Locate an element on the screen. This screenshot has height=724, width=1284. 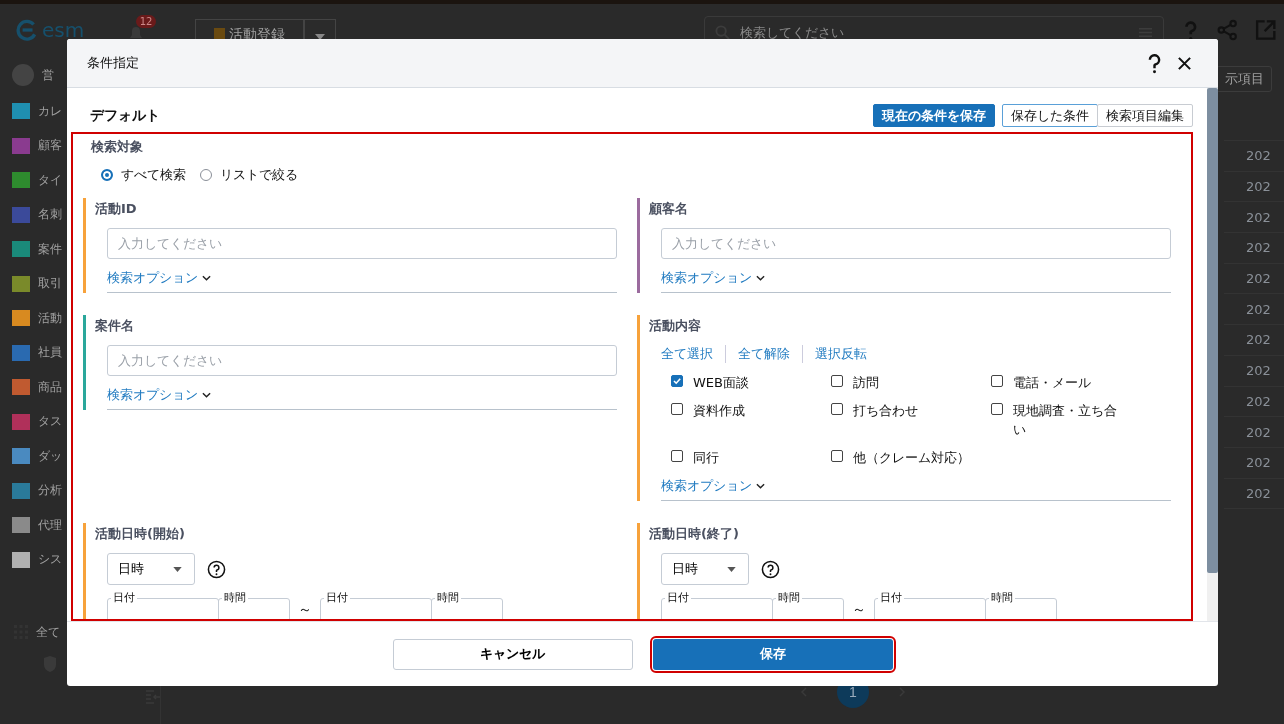
search-field: 検索してください is located at coordinates (934, 32).